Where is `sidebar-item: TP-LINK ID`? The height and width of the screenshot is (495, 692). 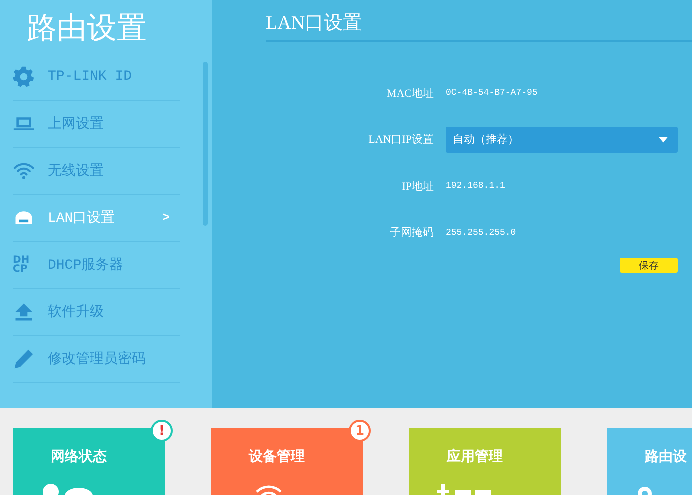
sidebar-item: TP-LINK ID is located at coordinates (96, 77).